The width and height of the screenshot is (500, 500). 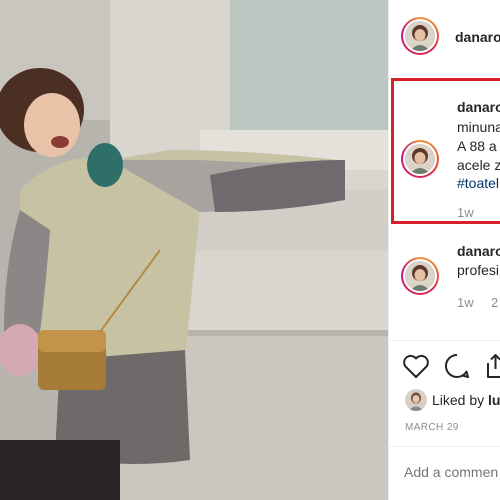 I want to click on header-divider, so click(x=444, y=75).